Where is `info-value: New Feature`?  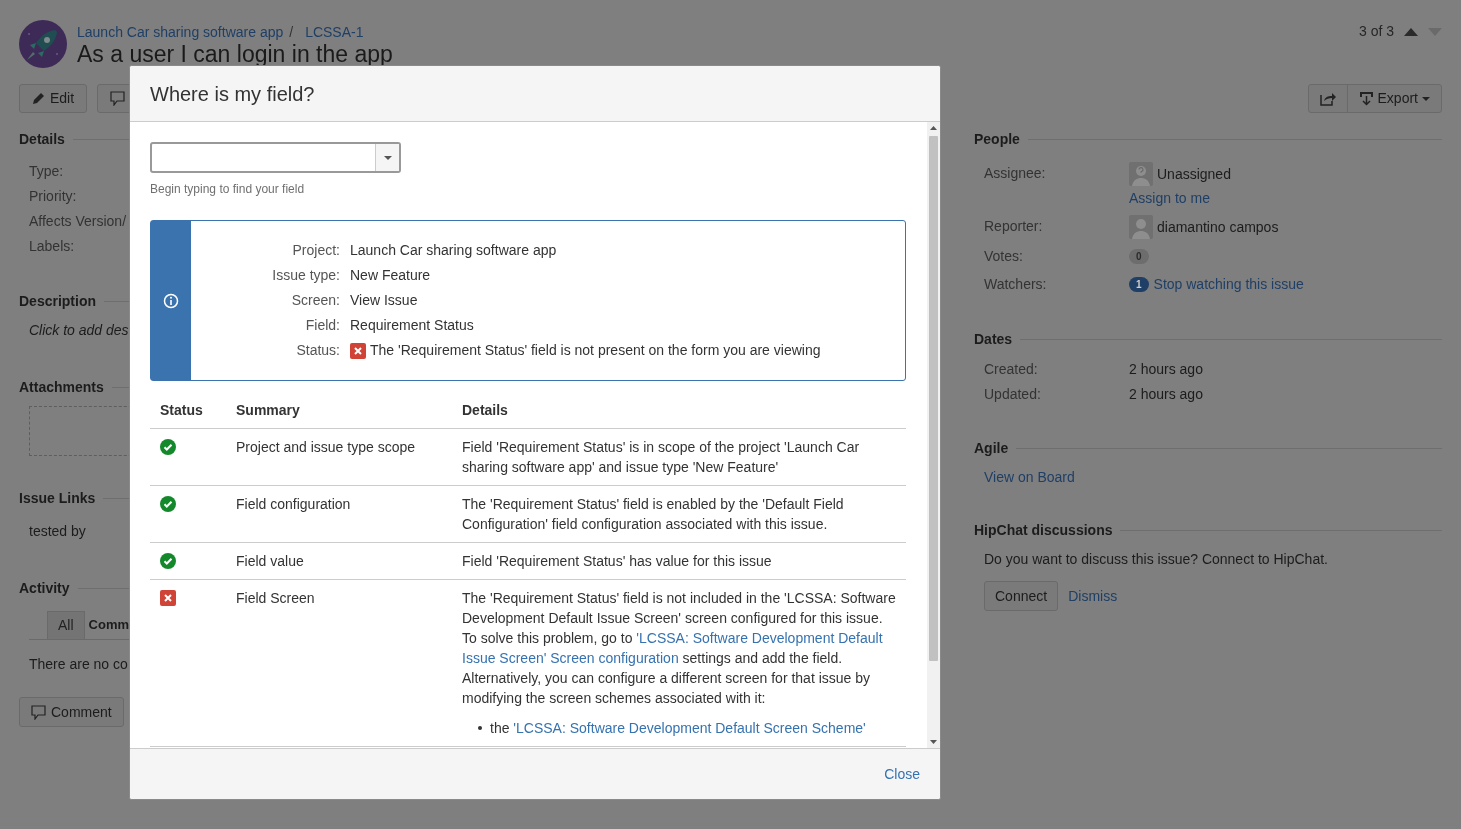
info-value: New Feature is located at coordinates (390, 275).